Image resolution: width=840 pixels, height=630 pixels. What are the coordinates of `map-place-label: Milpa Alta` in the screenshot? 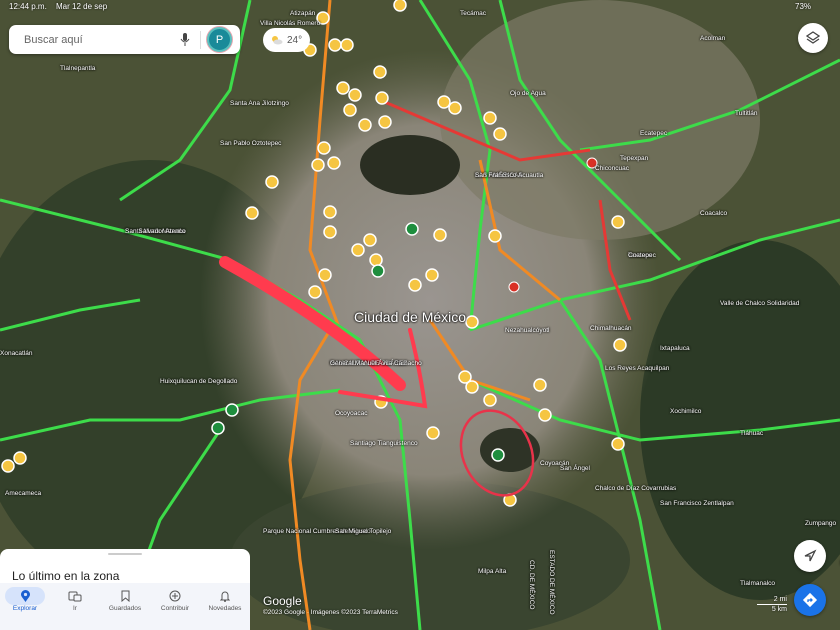 It's located at (492, 571).